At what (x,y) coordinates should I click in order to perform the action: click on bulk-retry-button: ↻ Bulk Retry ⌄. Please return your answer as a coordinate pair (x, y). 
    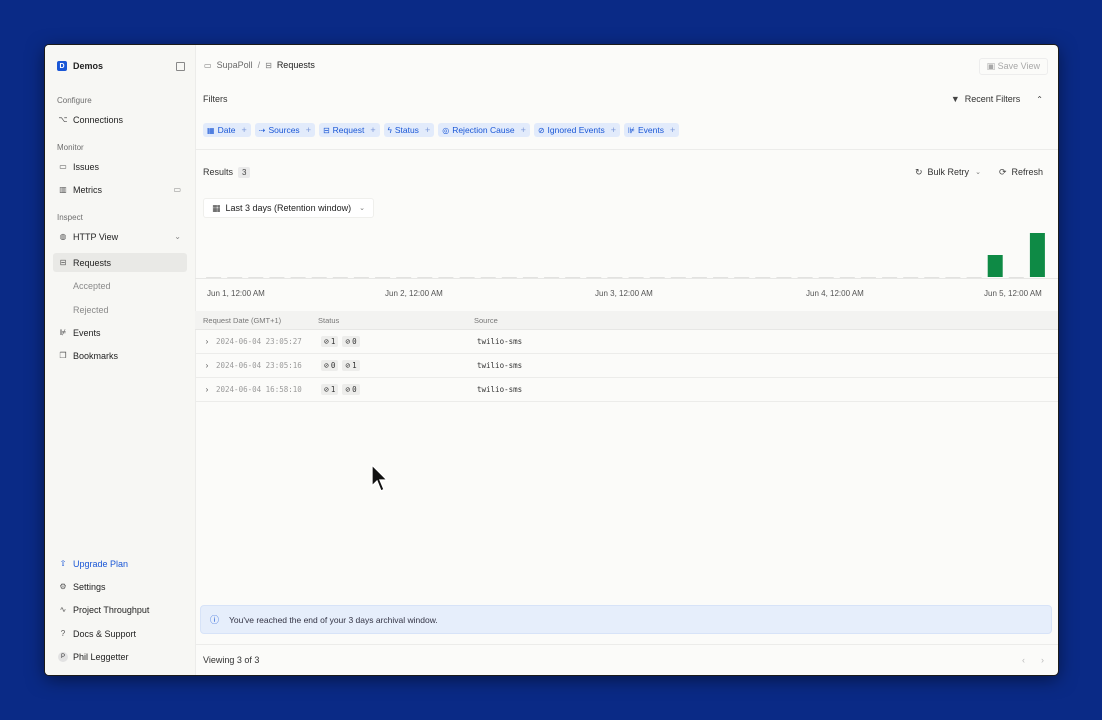
    Looking at the image, I should click on (948, 172).